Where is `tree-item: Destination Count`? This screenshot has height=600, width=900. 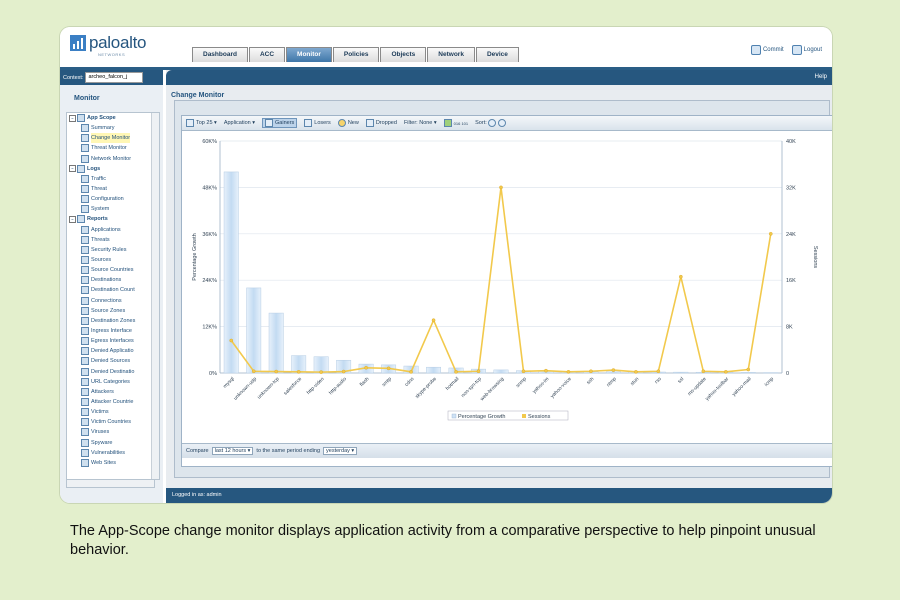
tree-item: Destination Count is located at coordinates (113, 290).